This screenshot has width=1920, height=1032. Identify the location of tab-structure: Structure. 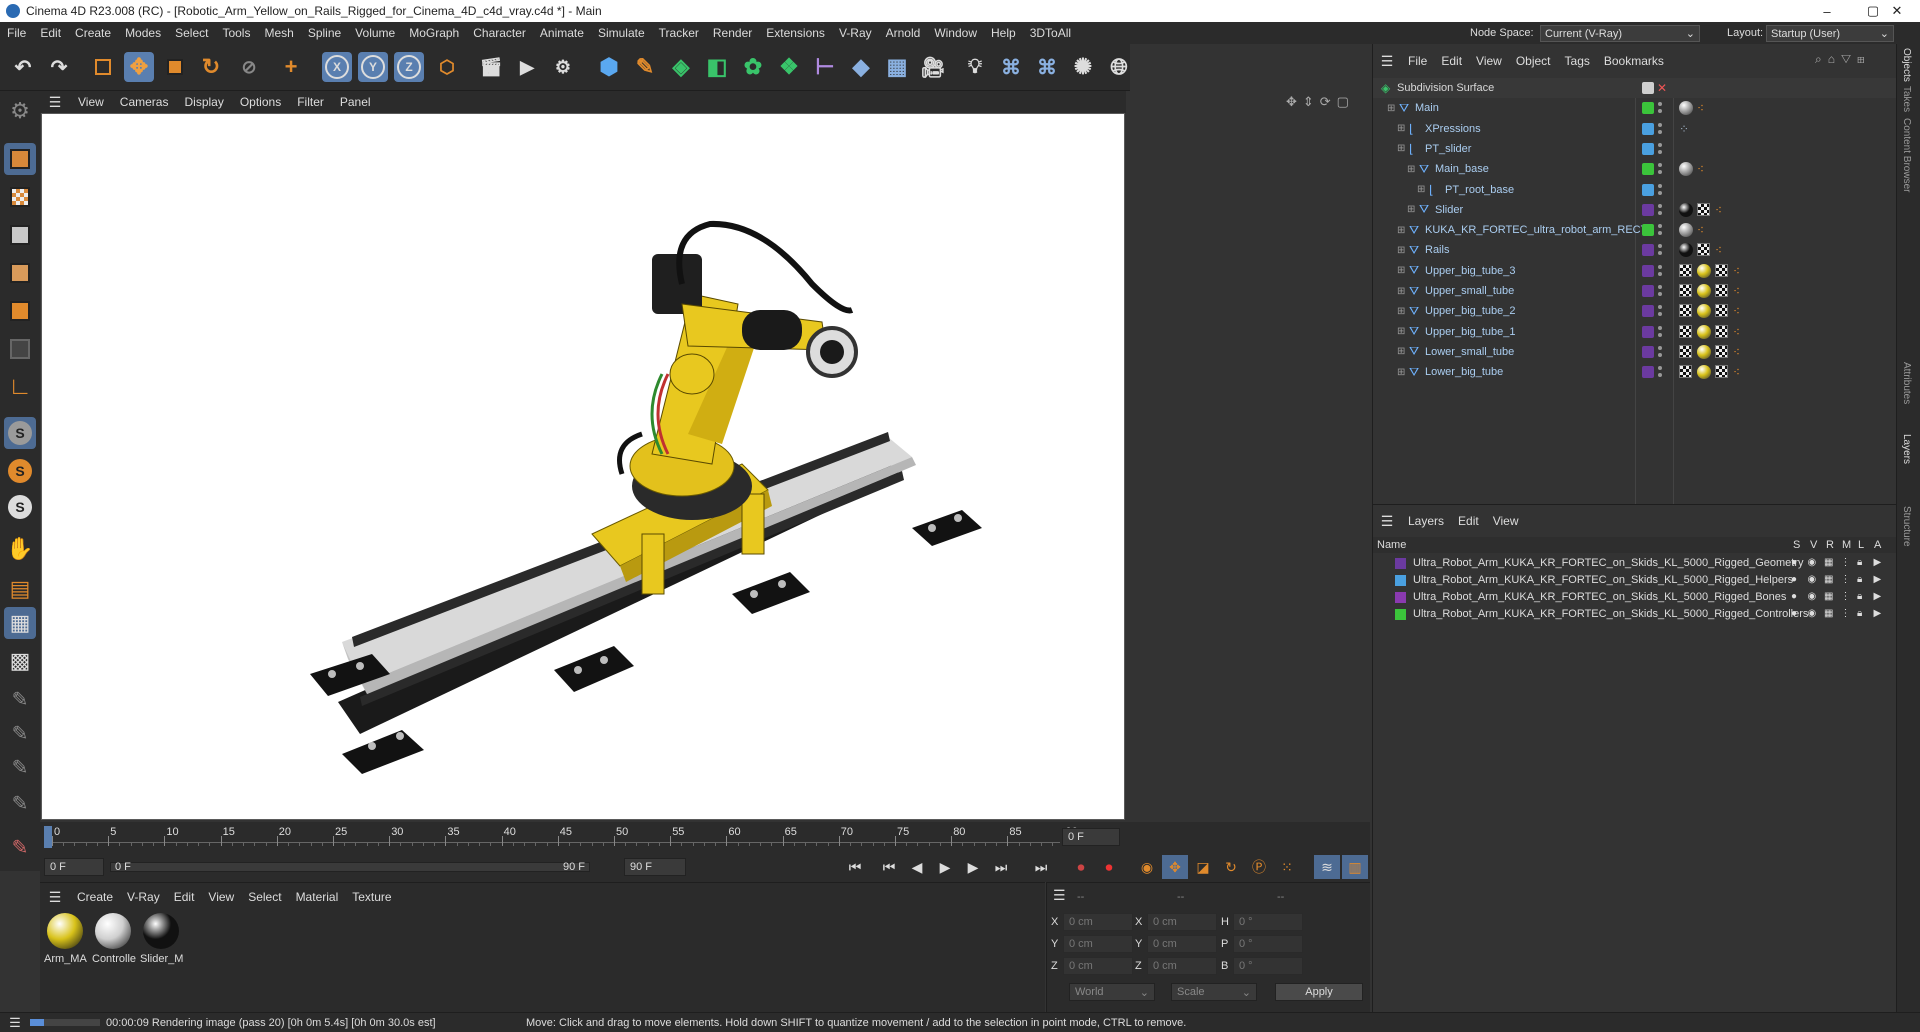
(1906, 526).